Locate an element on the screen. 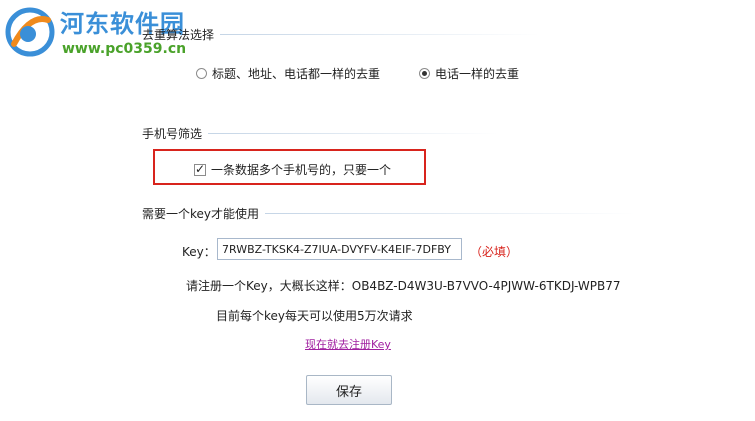 The height and width of the screenshot is (421, 755). key-section-header: 需要一个key才能使用 is located at coordinates (389, 213).